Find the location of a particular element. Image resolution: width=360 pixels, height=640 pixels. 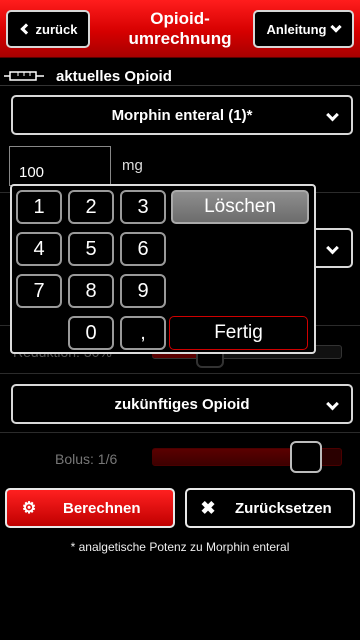

close-icon: ✖ is located at coordinates (208, 507).